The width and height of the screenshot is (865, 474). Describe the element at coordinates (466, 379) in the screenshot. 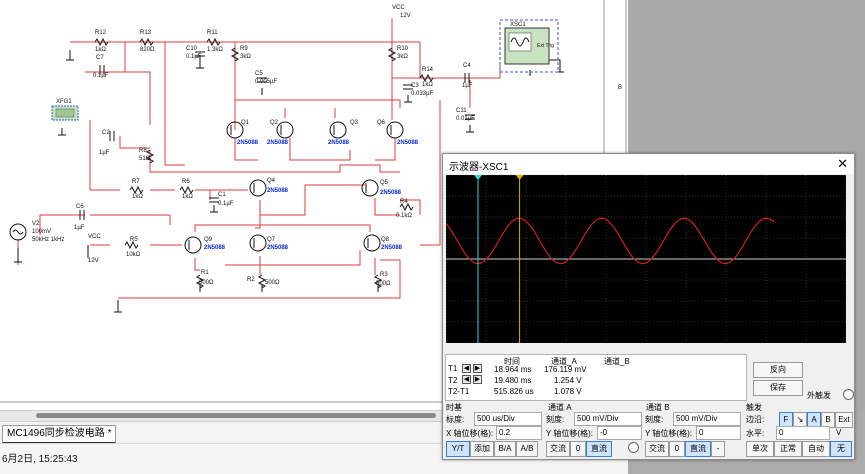

I see `t2-left-arrow-icon: ◀` at that location.